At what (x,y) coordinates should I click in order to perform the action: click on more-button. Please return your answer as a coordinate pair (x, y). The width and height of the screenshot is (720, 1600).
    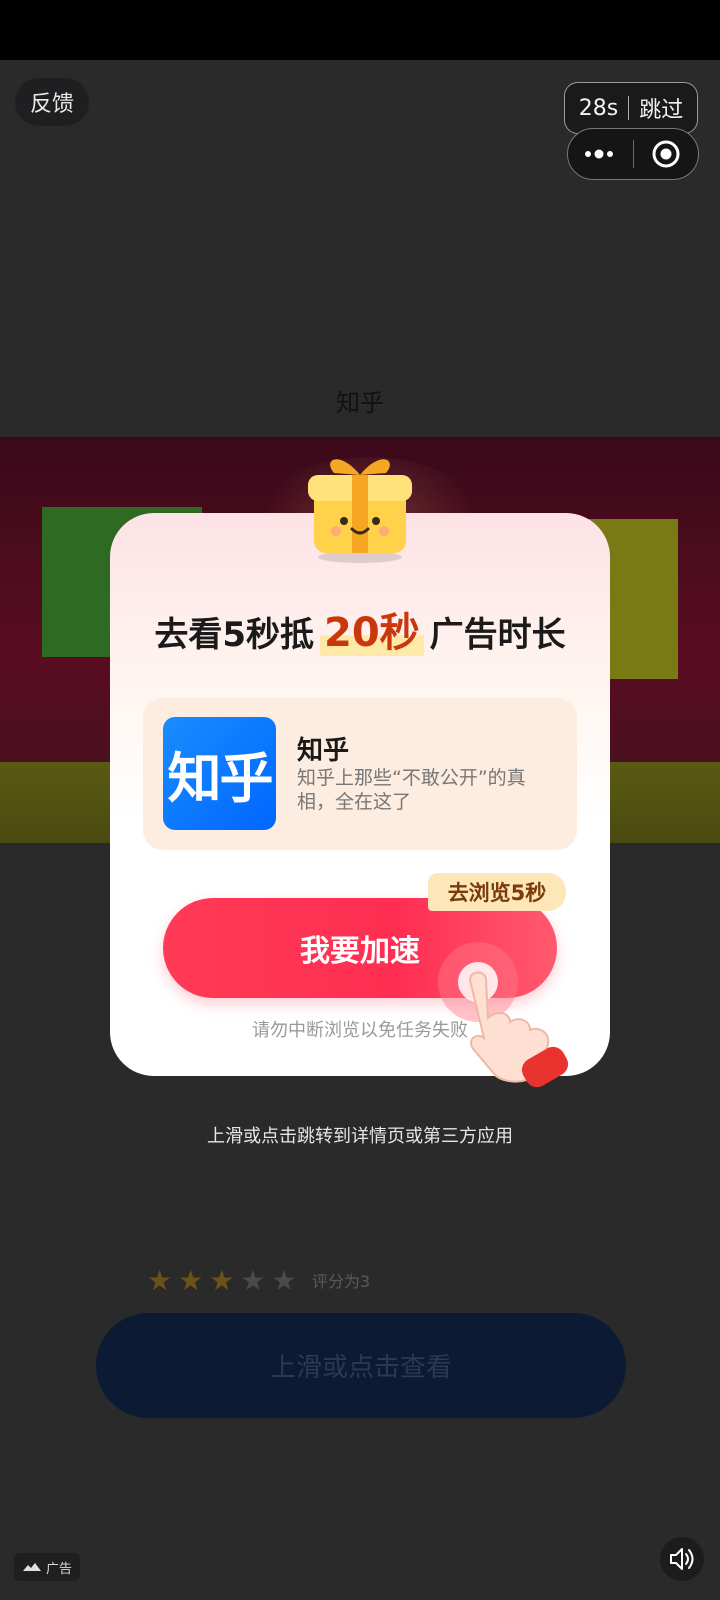
    Looking at the image, I should click on (600, 154).